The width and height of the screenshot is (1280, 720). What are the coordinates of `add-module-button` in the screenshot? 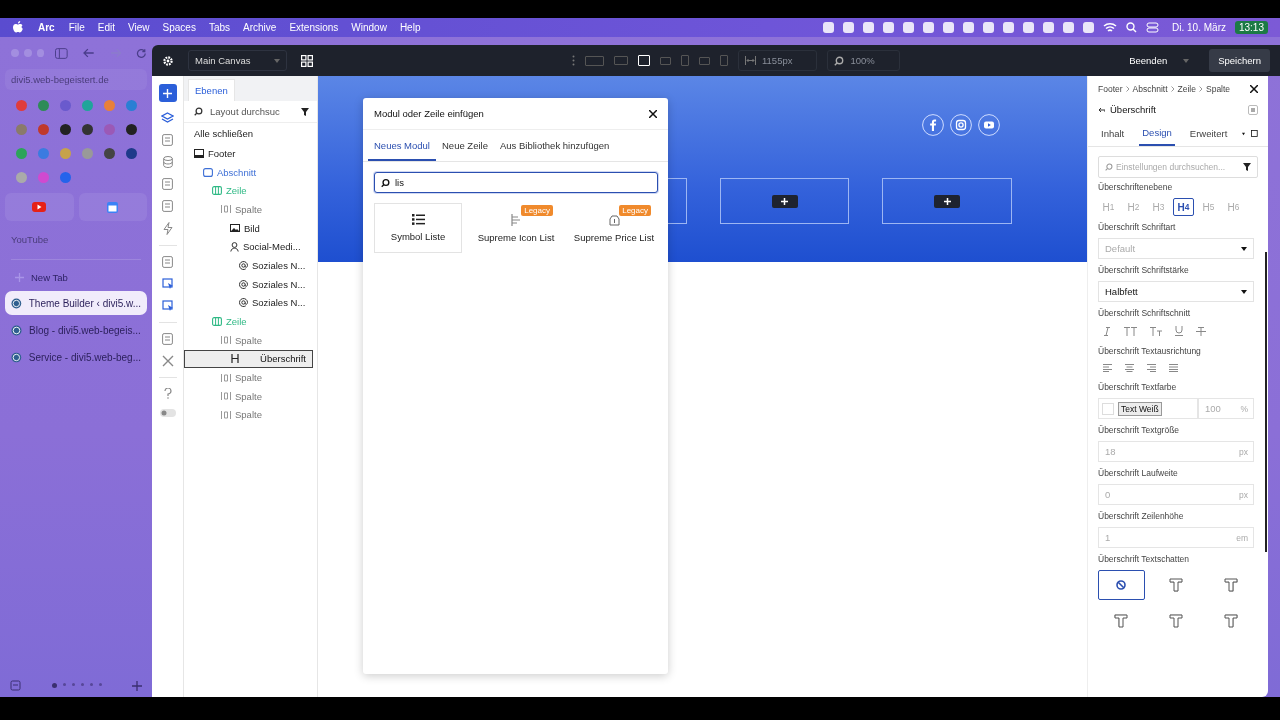 It's located at (947, 201).